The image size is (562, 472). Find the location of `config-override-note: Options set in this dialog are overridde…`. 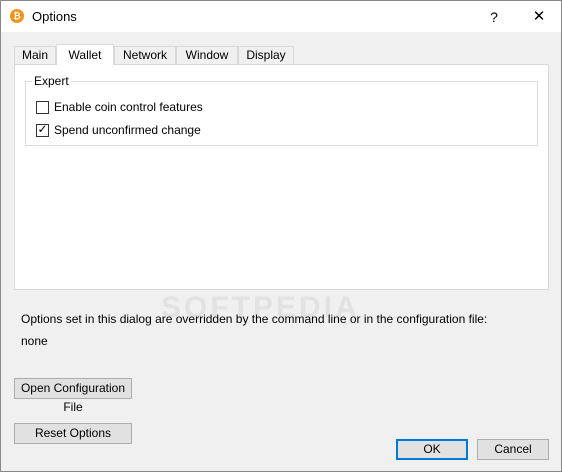

config-override-note: Options set in this dialog are overridde… is located at coordinates (254, 319).